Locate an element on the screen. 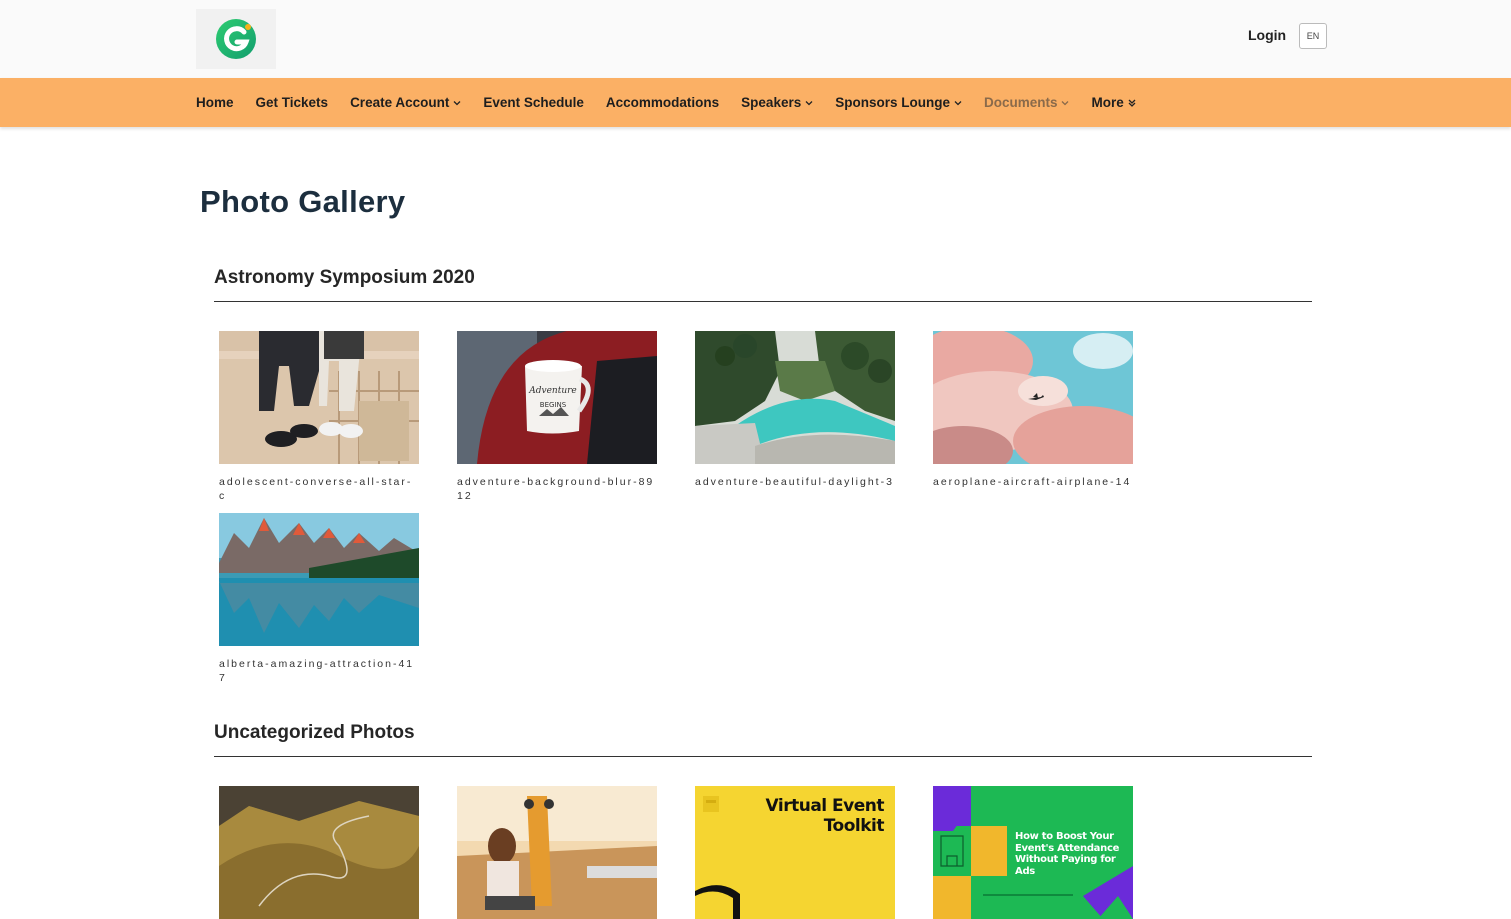 The width and height of the screenshot is (1511, 919). card-title-line: How to Boost Your is located at coordinates (1064, 836).